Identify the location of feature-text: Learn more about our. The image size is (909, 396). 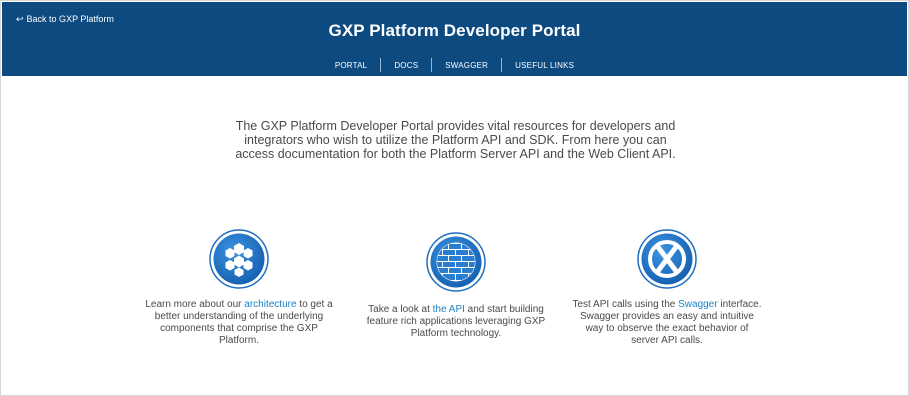
(195, 304).